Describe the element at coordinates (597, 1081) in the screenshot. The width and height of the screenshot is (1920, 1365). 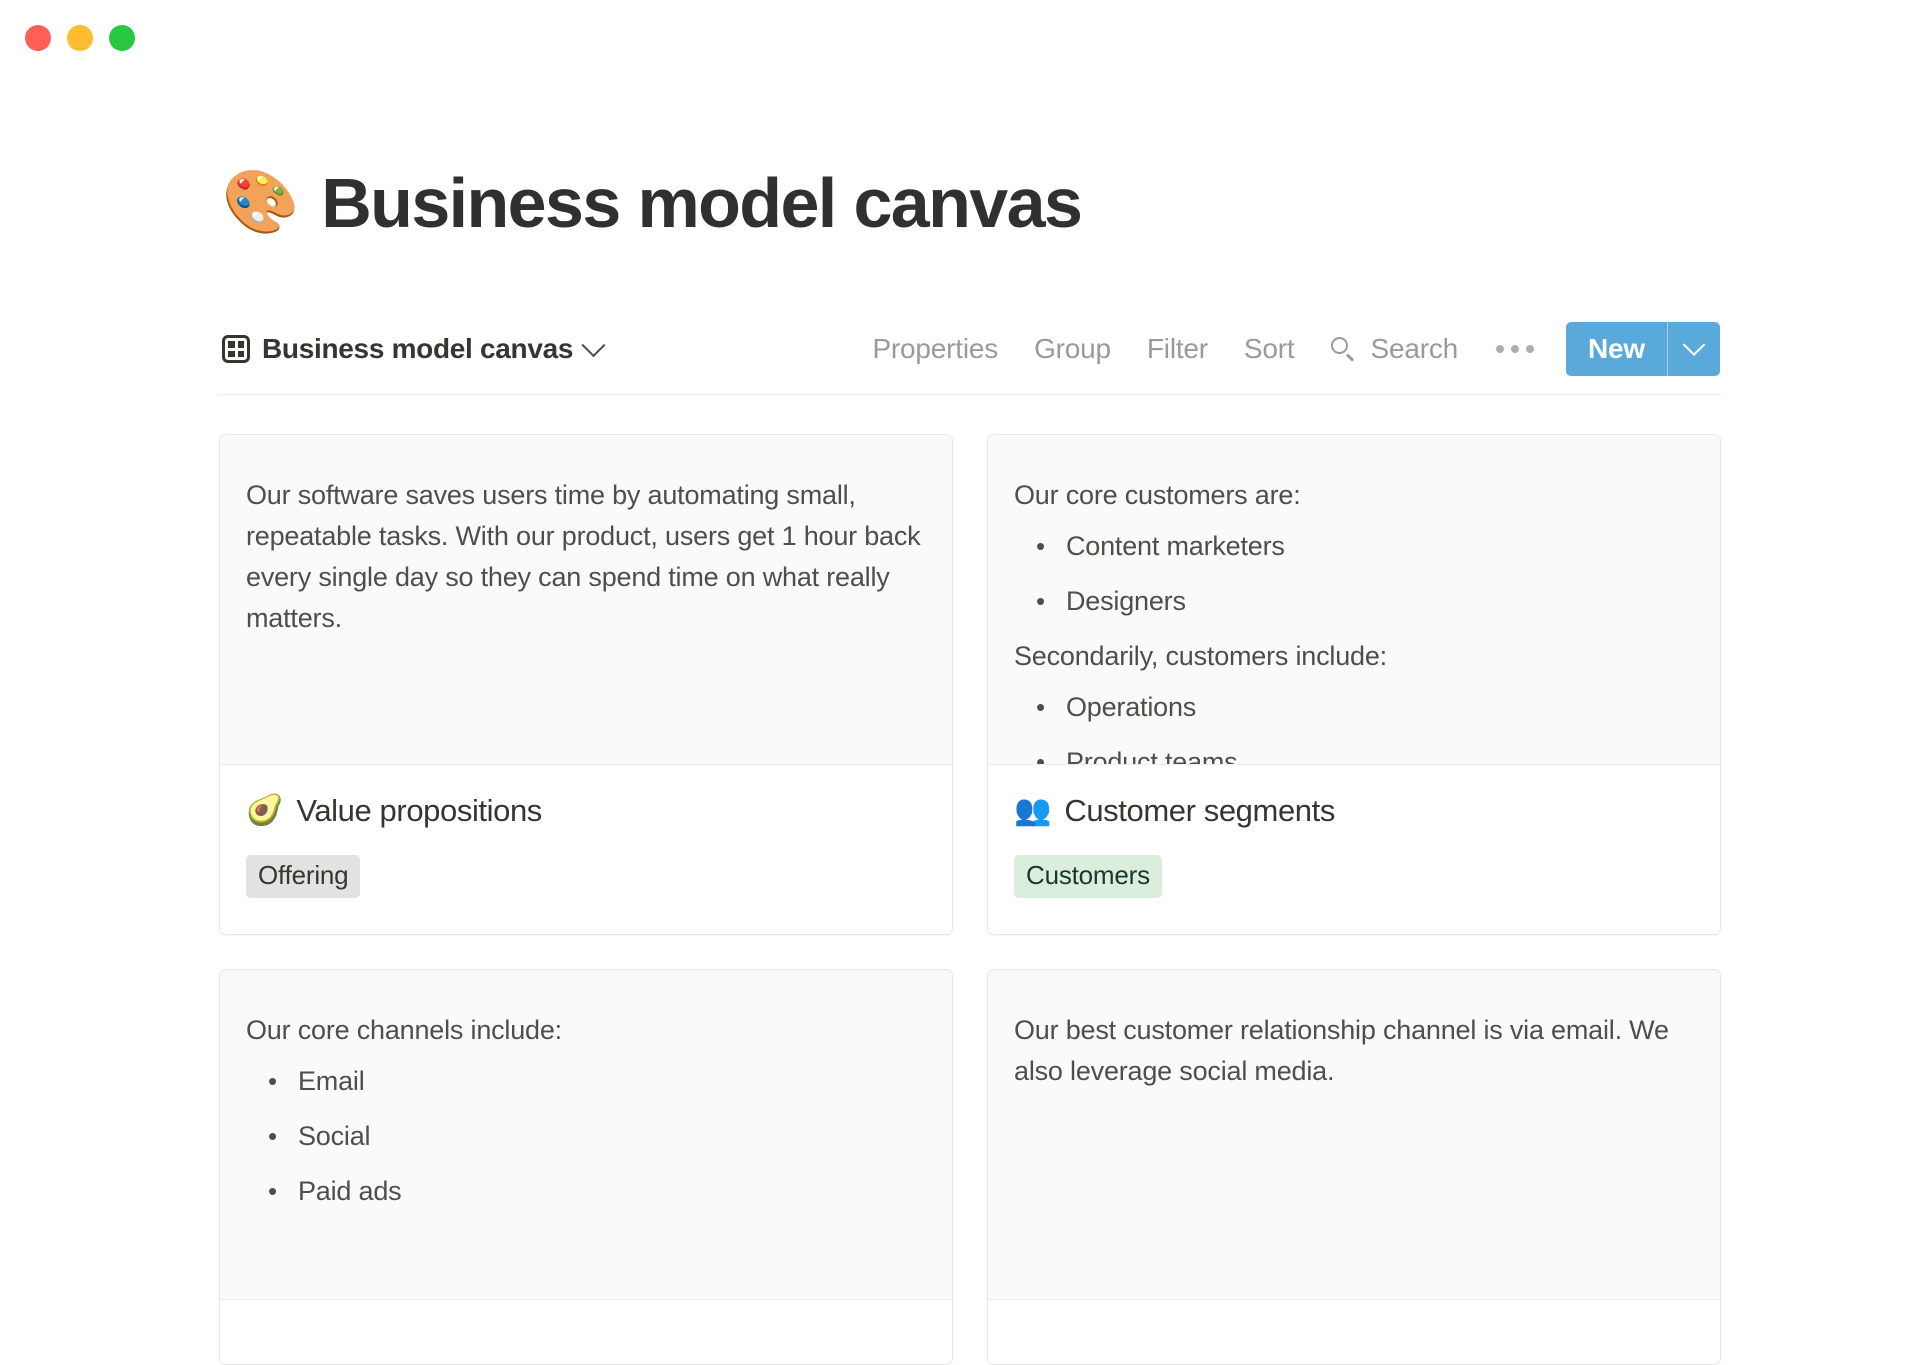
I see `list-item: Email` at that location.